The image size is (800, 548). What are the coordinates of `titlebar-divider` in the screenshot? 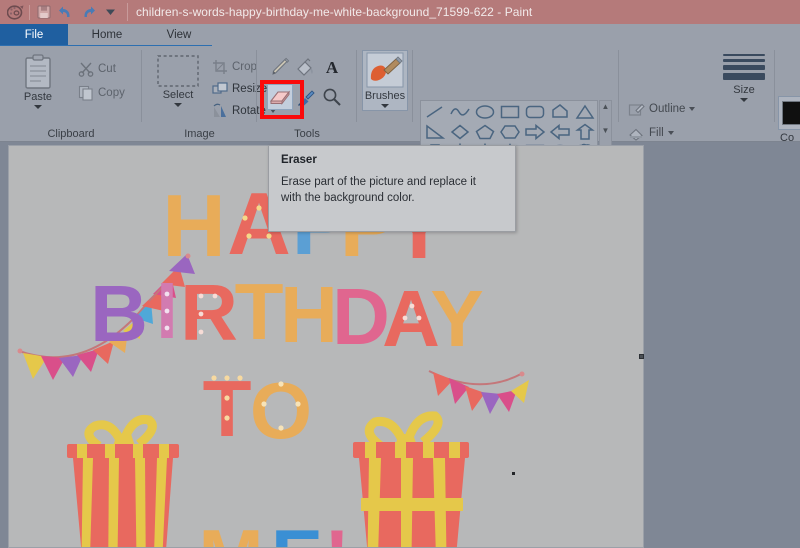 It's located at (127, 12).